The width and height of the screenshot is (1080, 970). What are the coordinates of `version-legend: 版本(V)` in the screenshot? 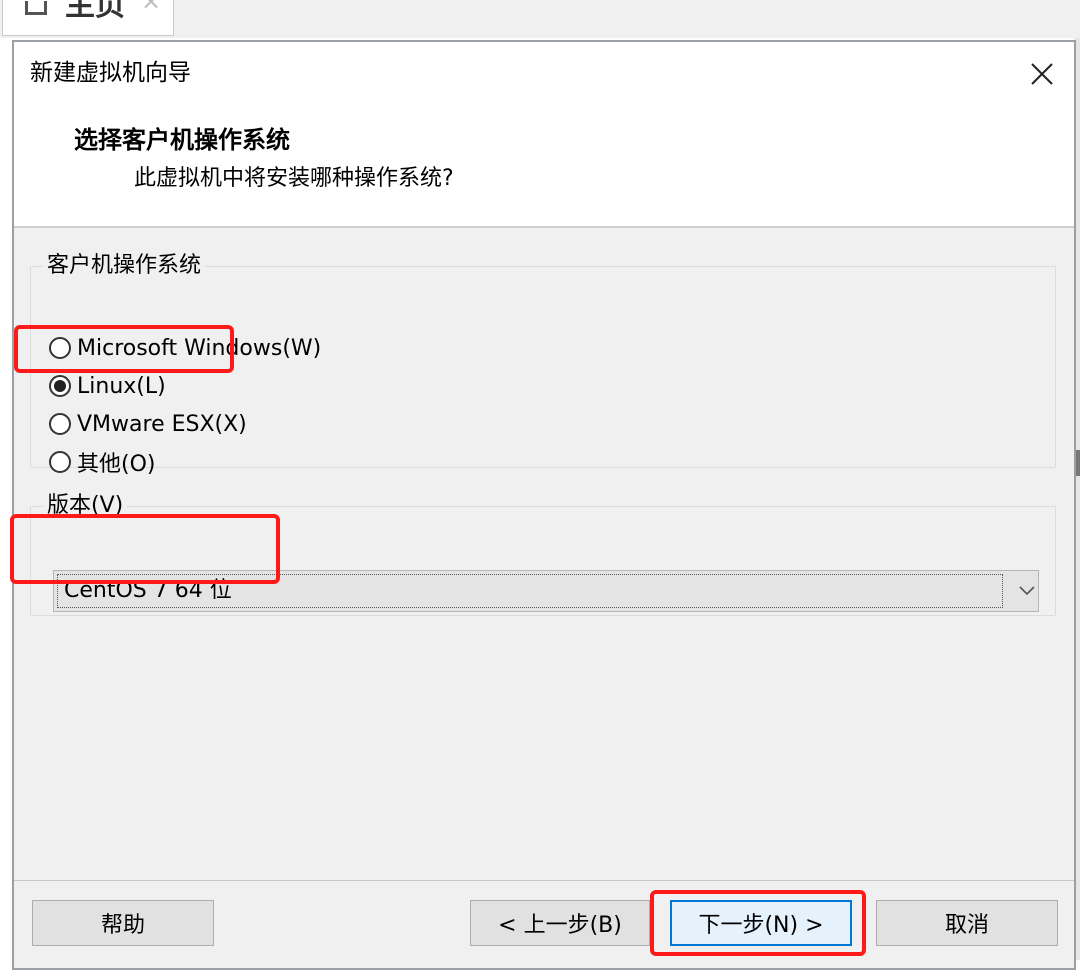 It's located at (85, 505).